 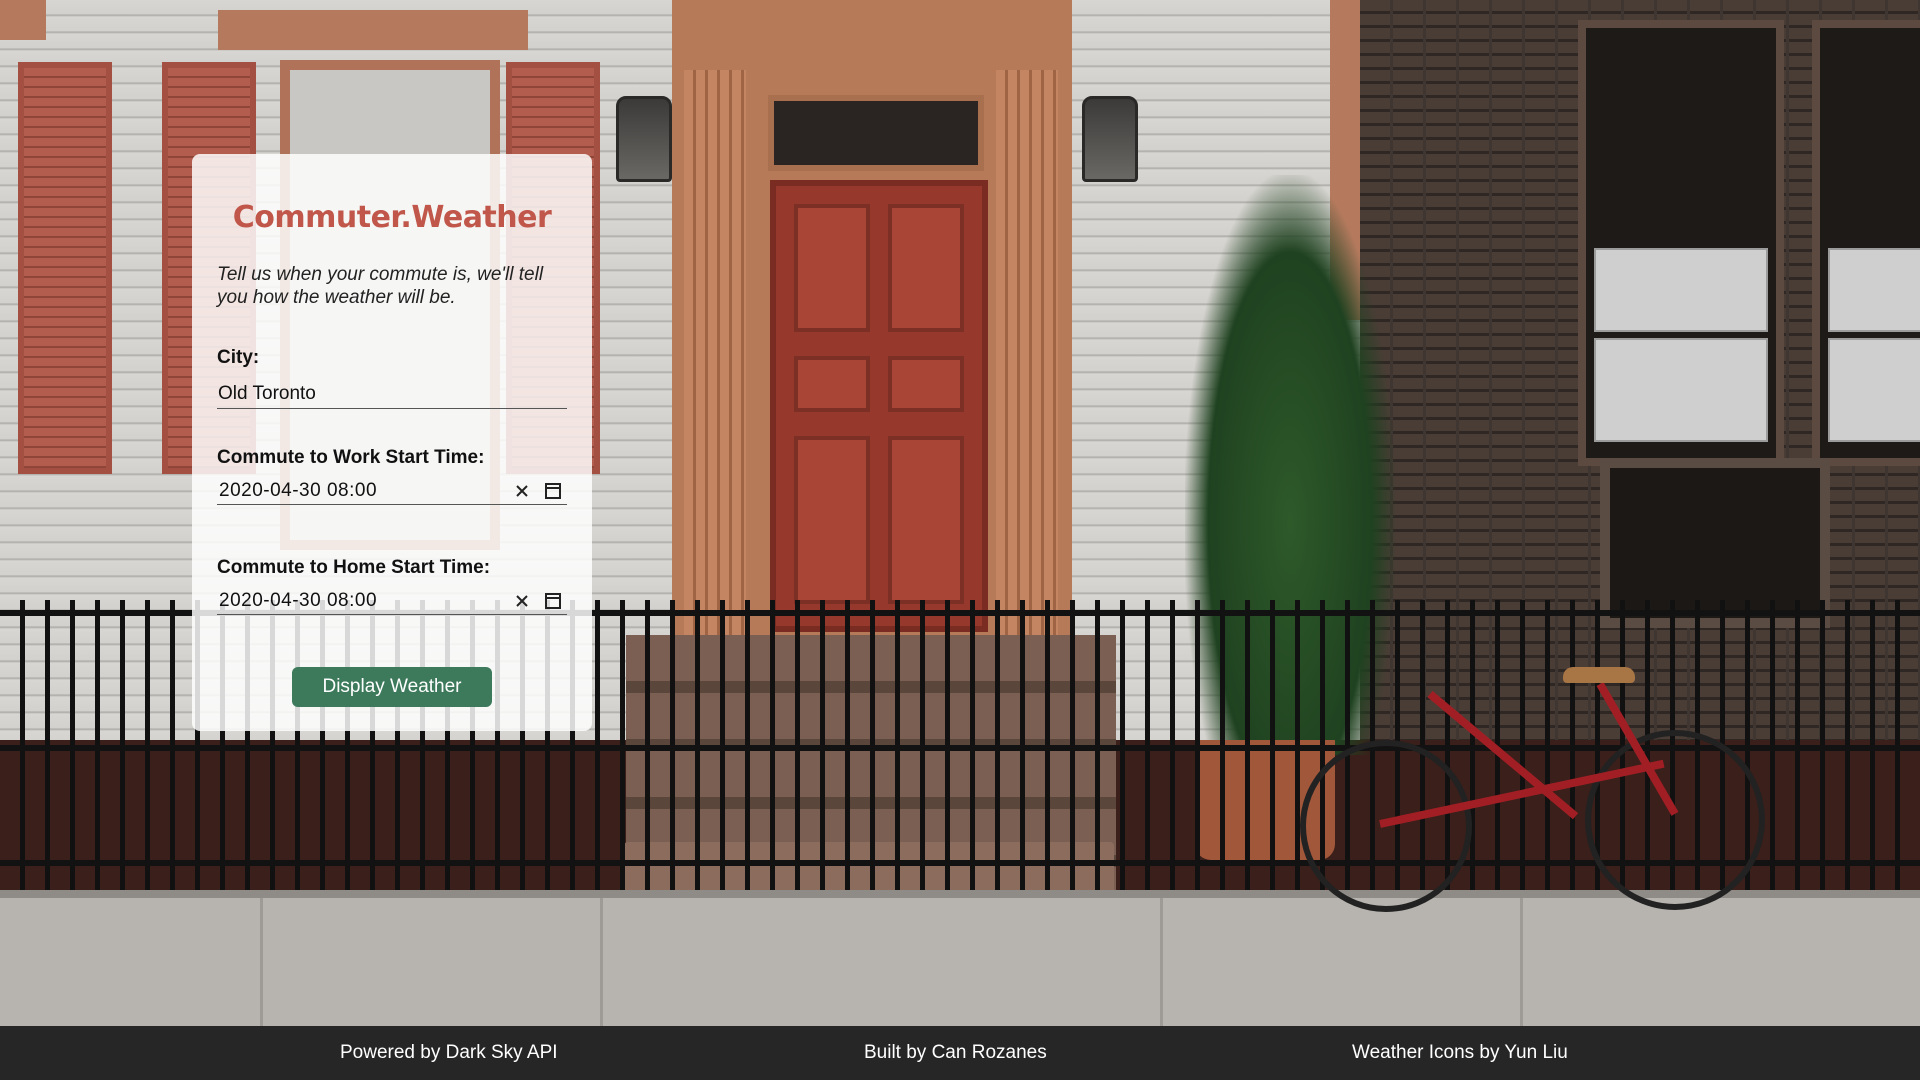 I want to click on work-time-picker: 2020-04-30 08:00, so click(x=392, y=491).